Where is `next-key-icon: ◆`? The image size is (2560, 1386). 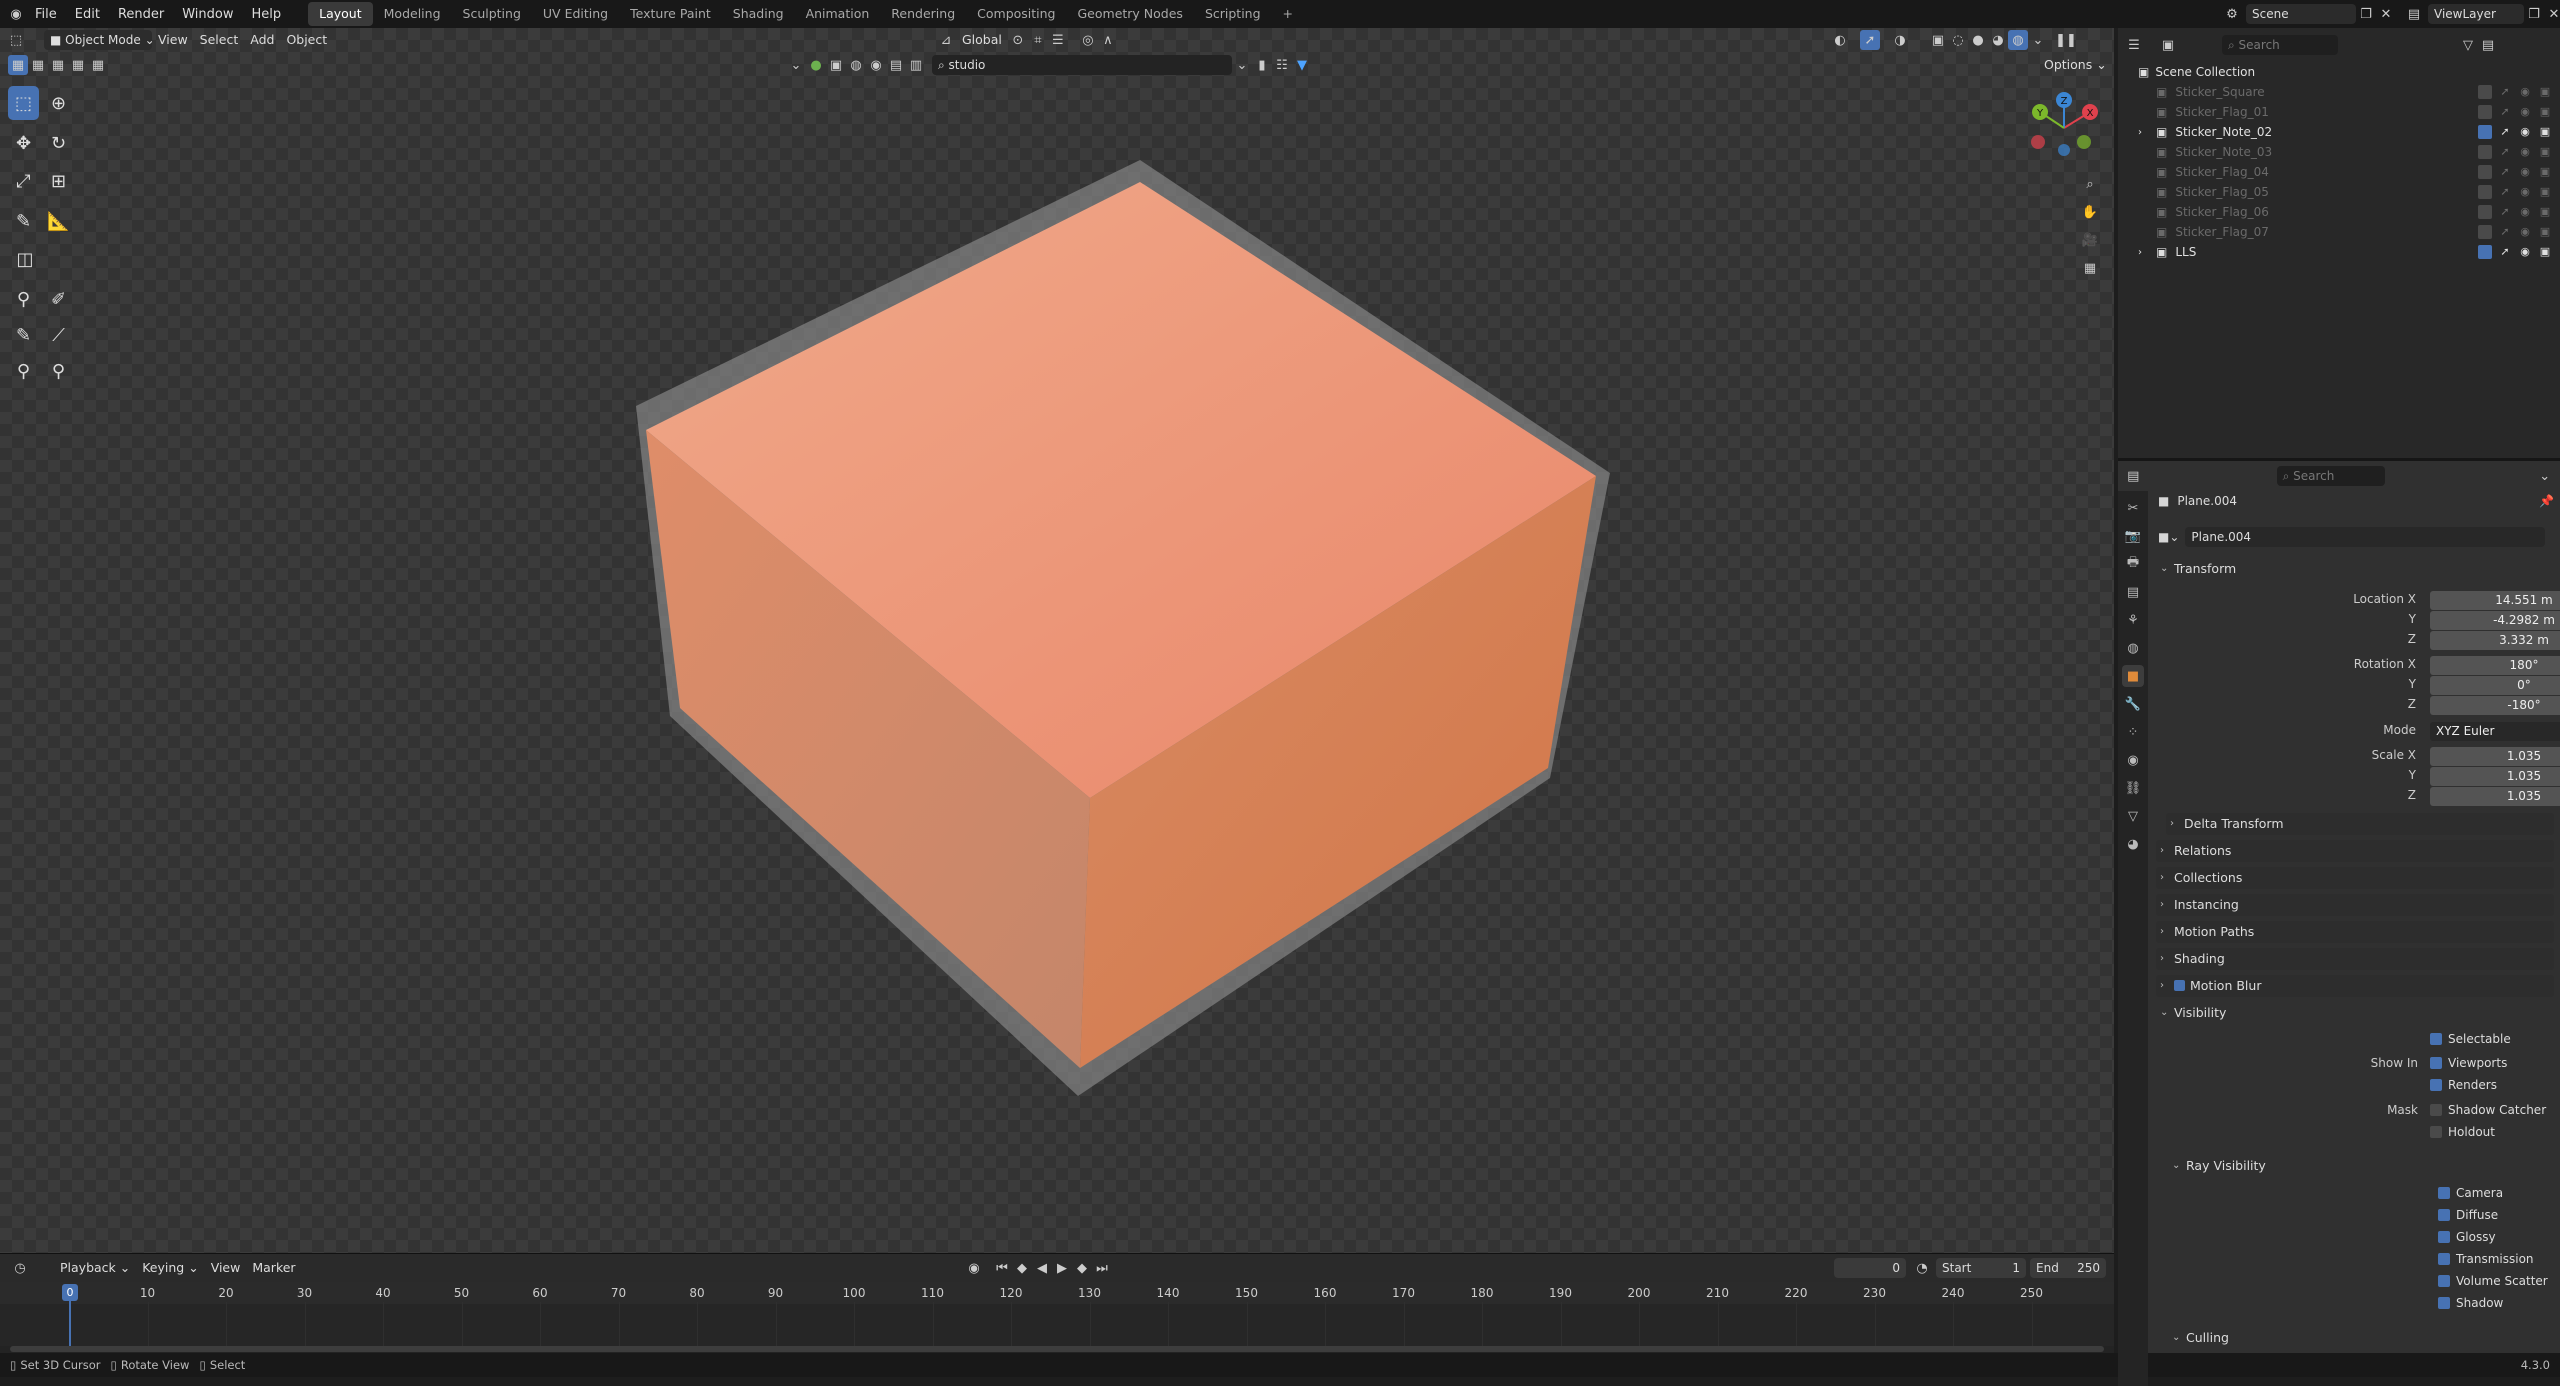 next-key-icon: ◆ is located at coordinates (1082, 1268).